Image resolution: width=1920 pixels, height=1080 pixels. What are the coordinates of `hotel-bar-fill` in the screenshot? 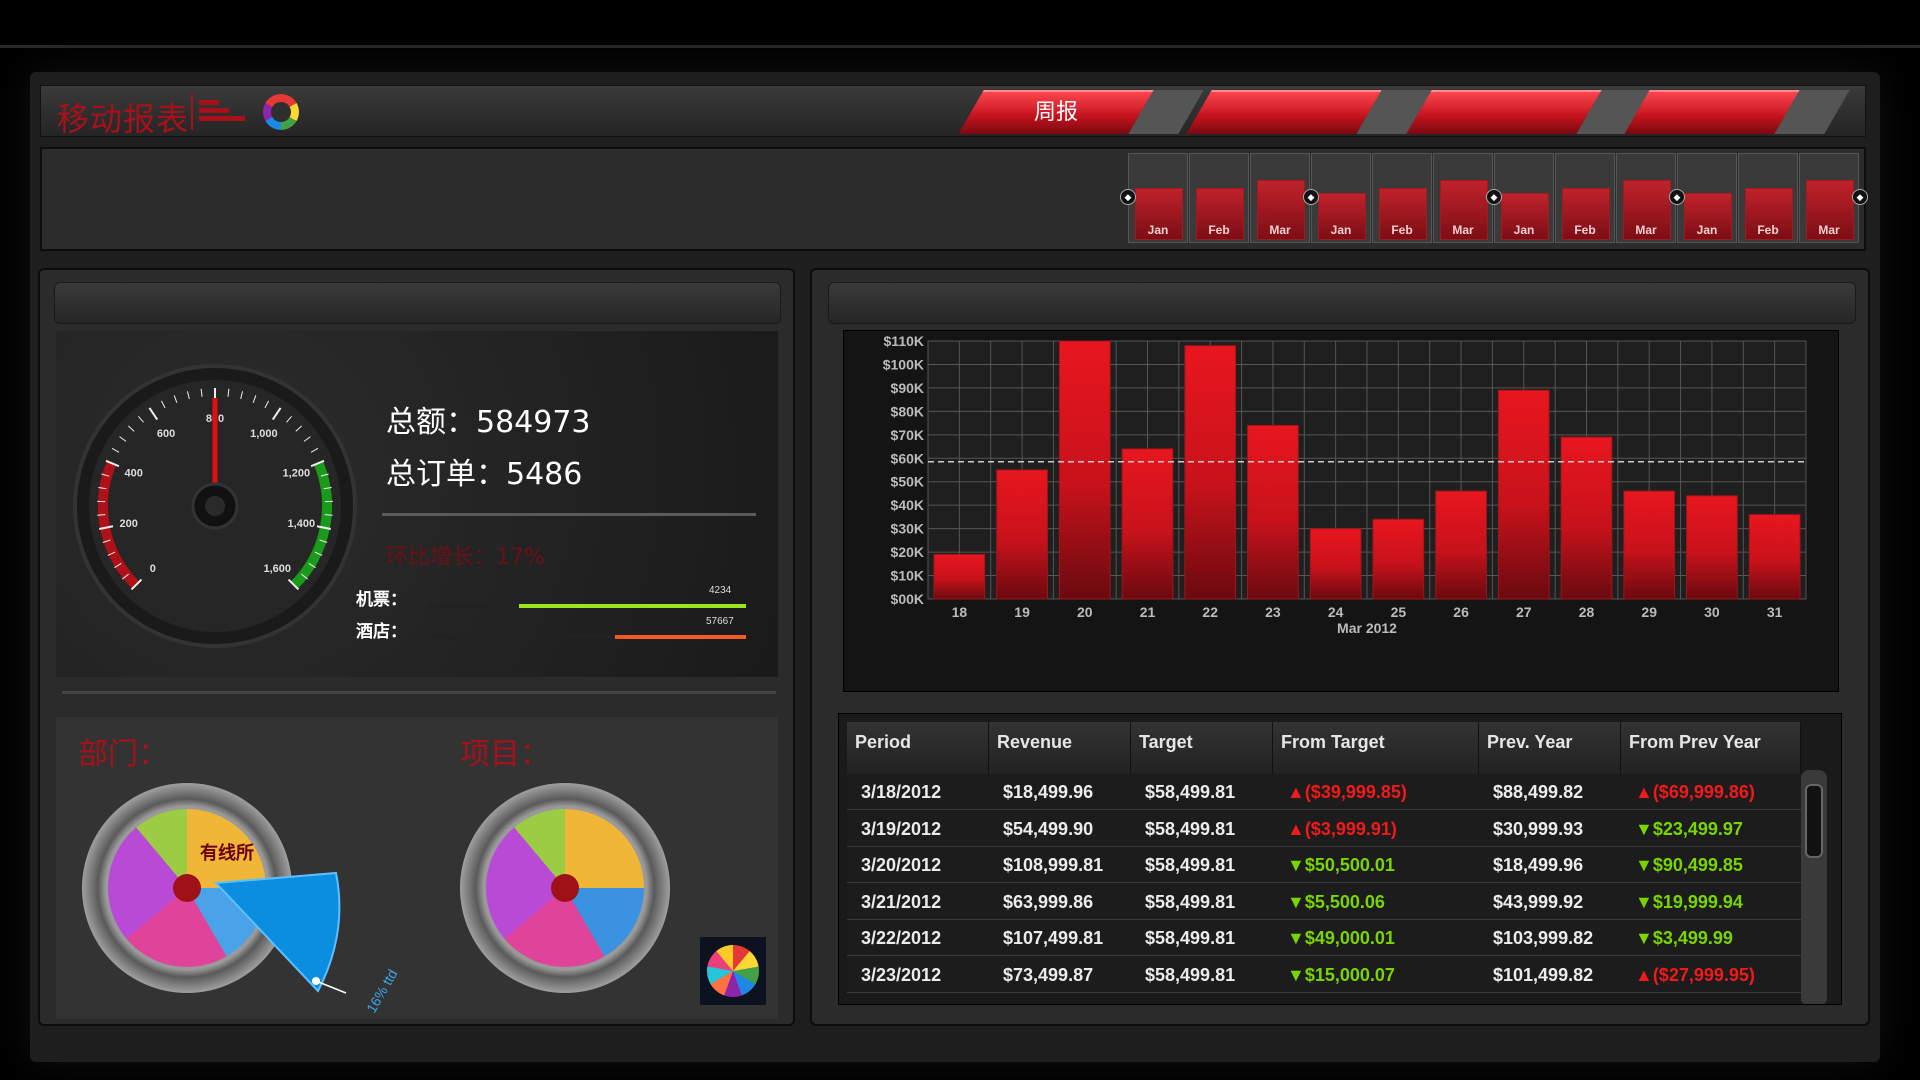 It's located at (680, 637).